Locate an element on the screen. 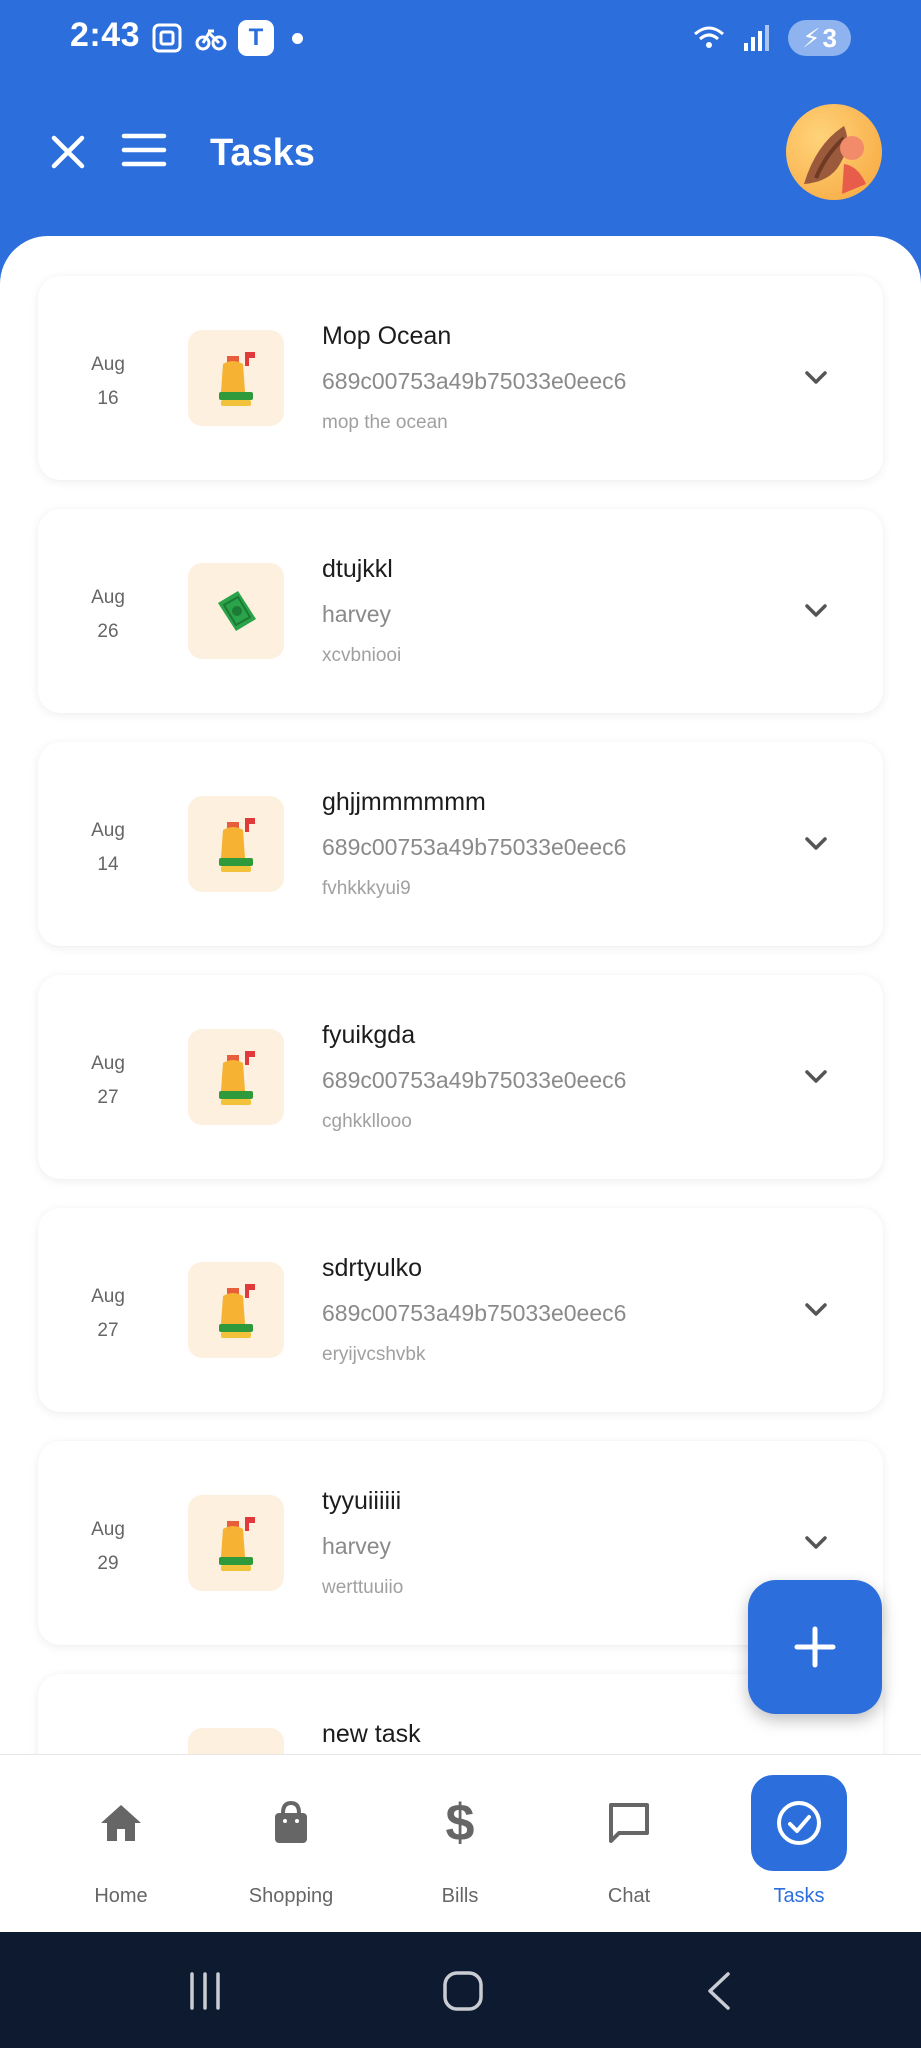  task-description: werttuuiio is located at coordinates (363, 1587).